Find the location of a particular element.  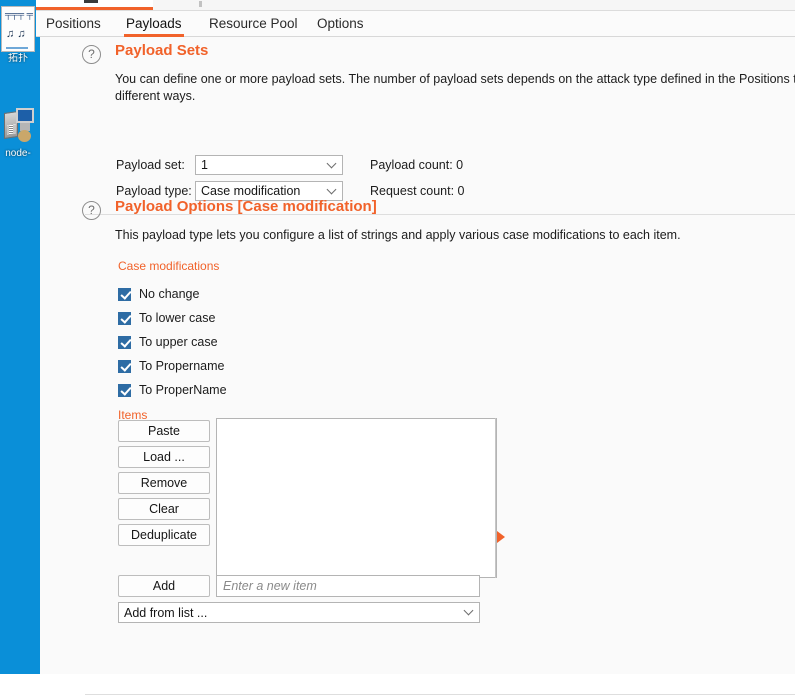

payload-set-combo-wrap: 1 is located at coordinates (269, 165).